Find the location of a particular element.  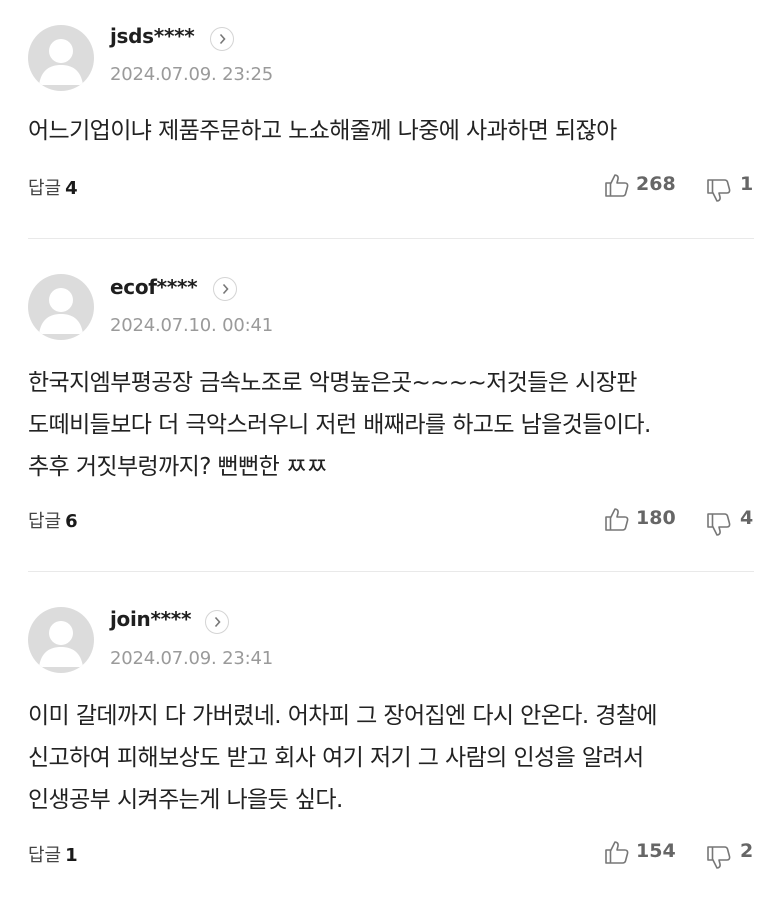

like-count: 268 is located at coordinates (656, 184).